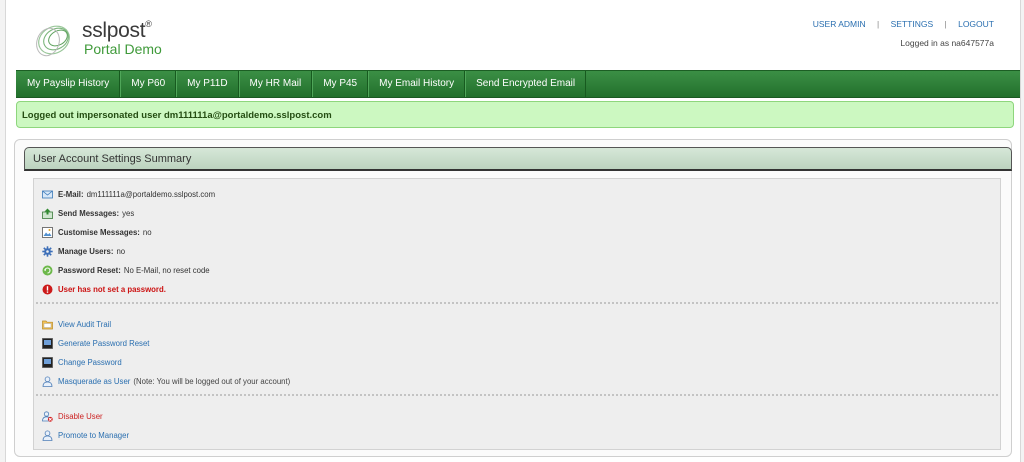 The height and width of the screenshot is (462, 1024). I want to click on manage-users-label: Manage Users:, so click(86, 251).